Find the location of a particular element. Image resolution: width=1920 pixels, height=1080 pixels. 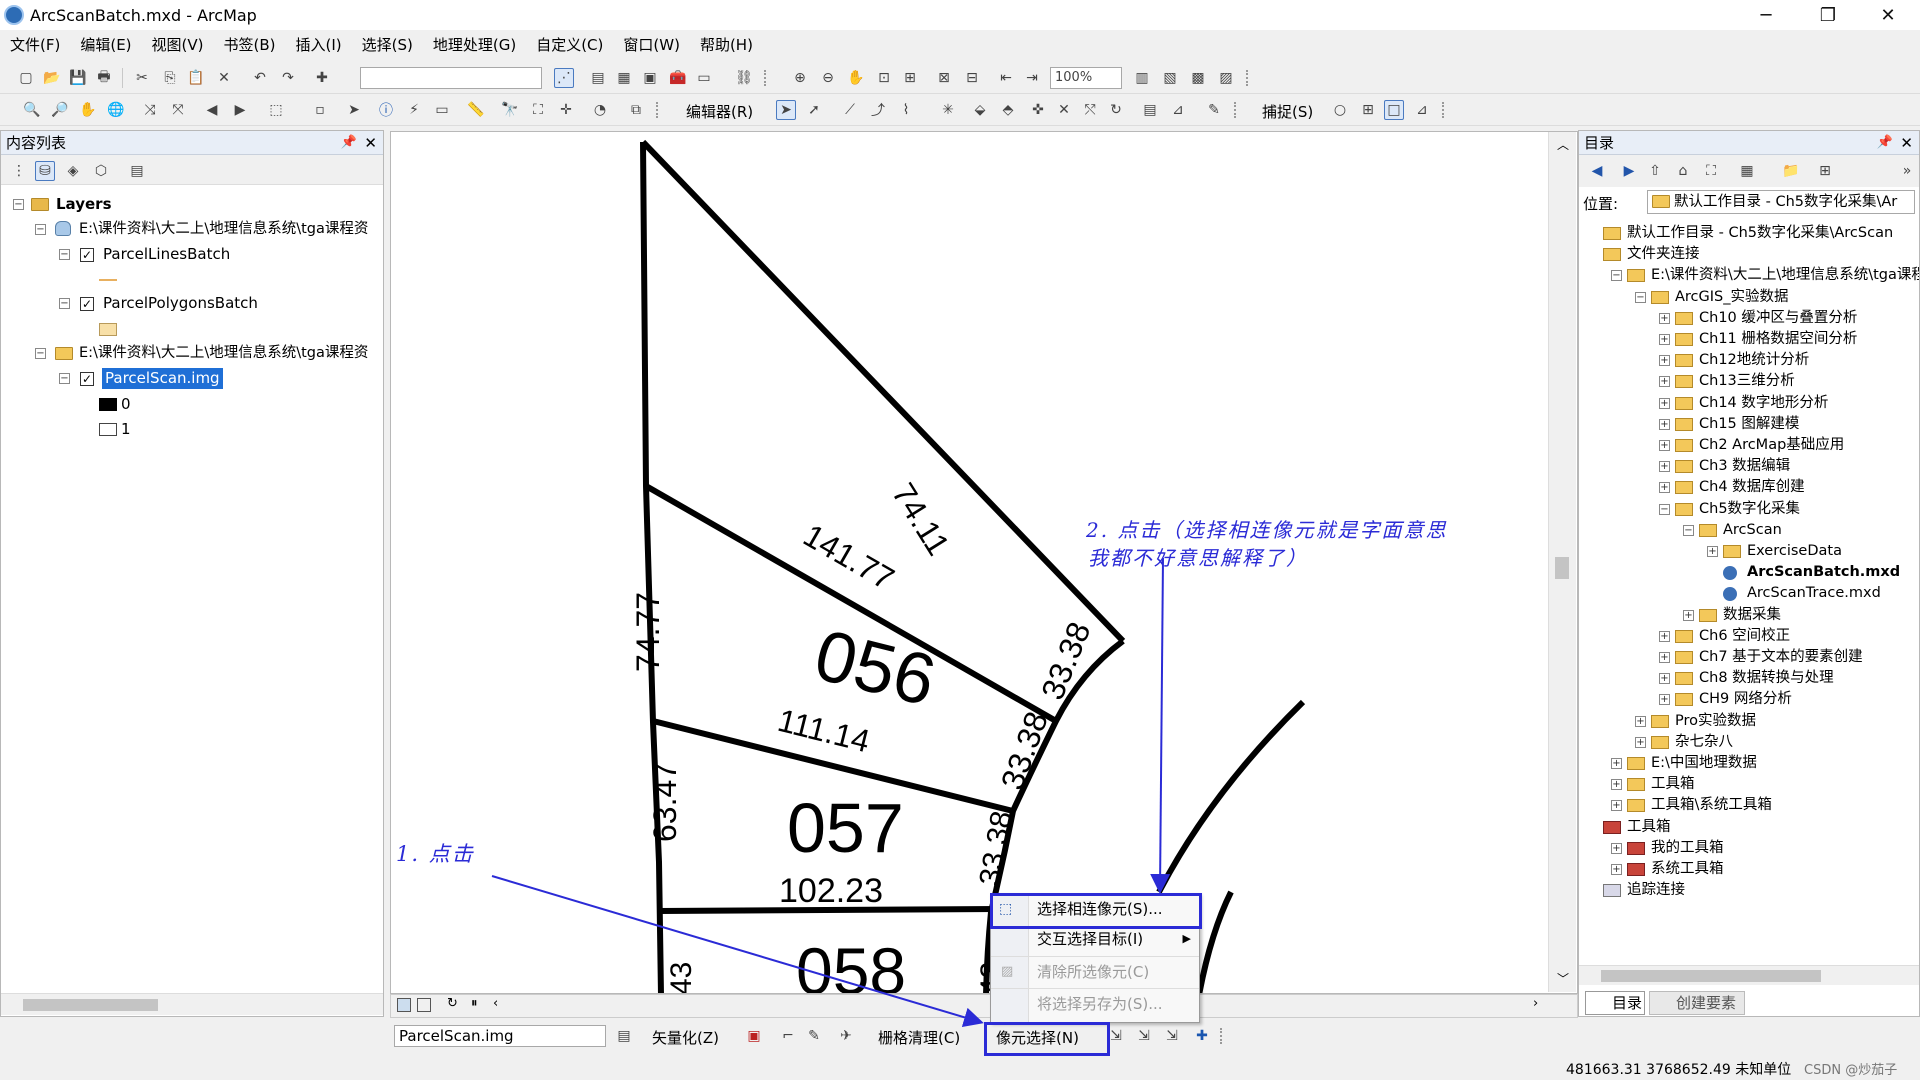

annotation-step-2-line-2: 我都不好意思解释了） is located at coordinates (1198, 558).